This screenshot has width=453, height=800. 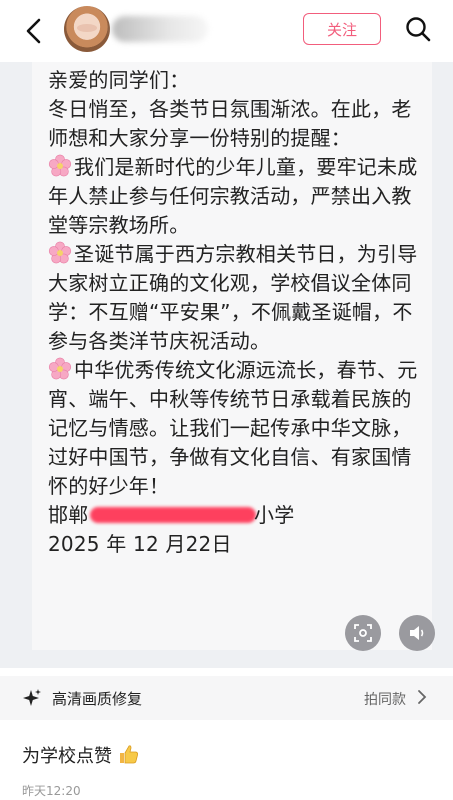 I want to click on chevron-right-icon, so click(x=422, y=697).